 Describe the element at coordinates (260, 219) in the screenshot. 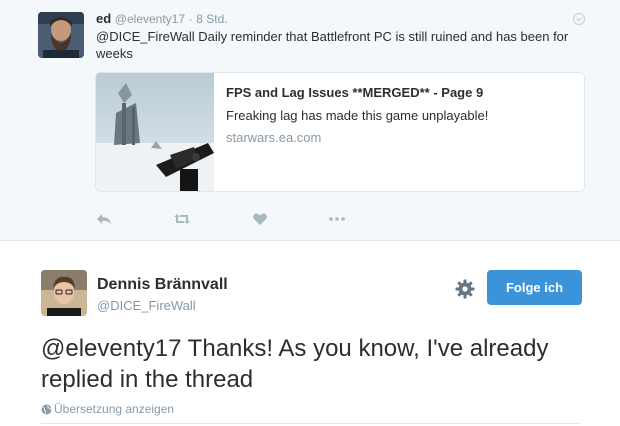

I see `like-icon` at that location.